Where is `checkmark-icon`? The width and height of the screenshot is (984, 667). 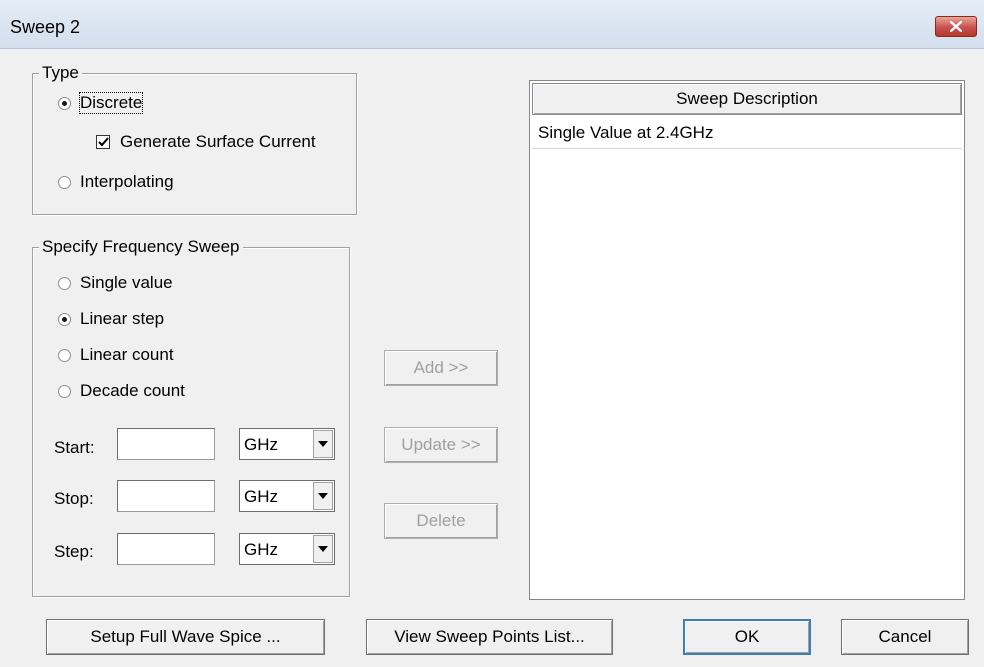
checkmark-icon is located at coordinates (103, 142).